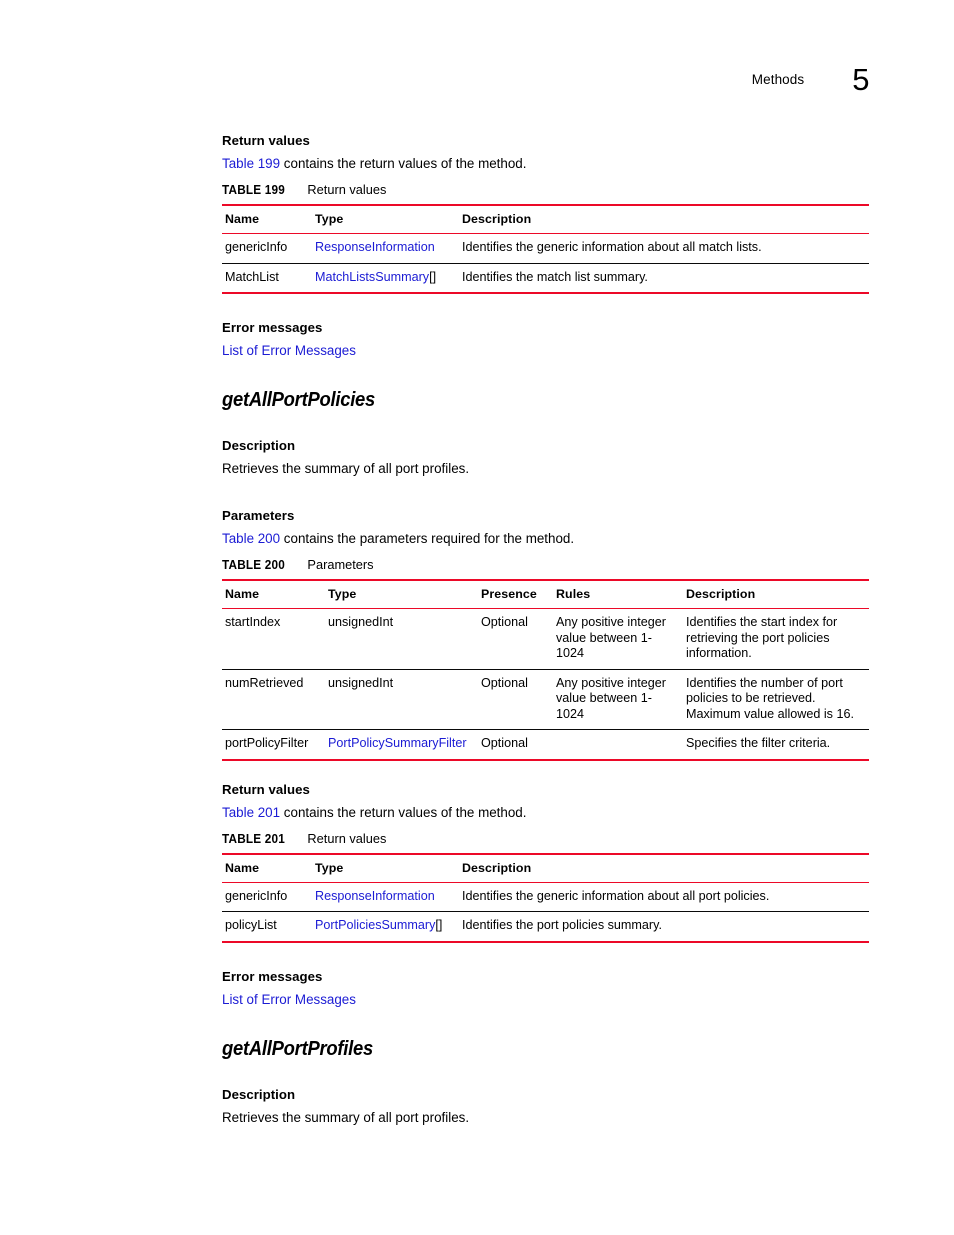 This screenshot has width=954, height=1235. What do you see at coordinates (253, 189) in the screenshot?
I see `table-number-199: TABLE 199` at bounding box center [253, 189].